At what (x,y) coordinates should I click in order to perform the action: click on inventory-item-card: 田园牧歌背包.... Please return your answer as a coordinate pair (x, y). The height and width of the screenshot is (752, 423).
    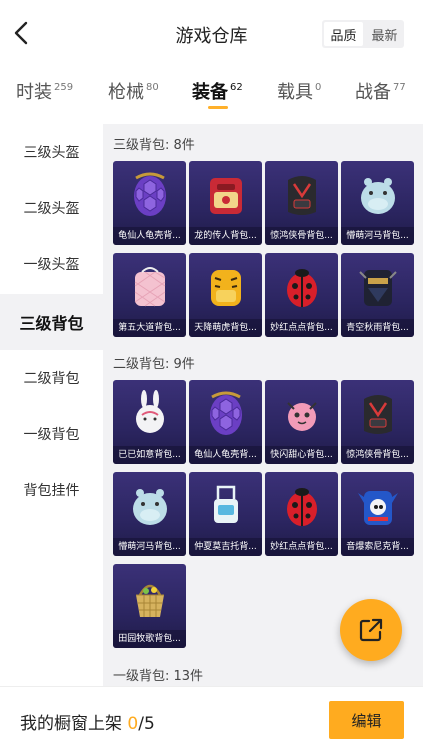
    Looking at the image, I should click on (149, 606).